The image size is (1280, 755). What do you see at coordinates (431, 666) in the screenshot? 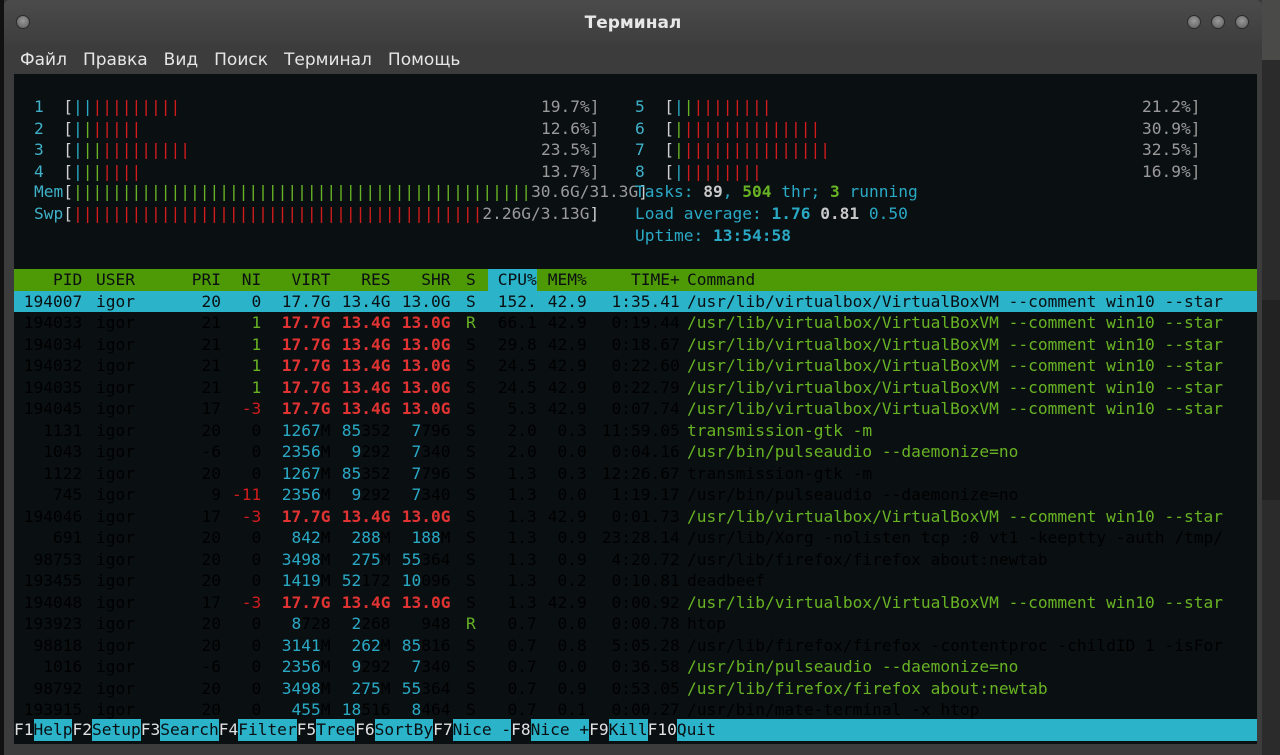
I see `cell-shr: 7340` at bounding box center [431, 666].